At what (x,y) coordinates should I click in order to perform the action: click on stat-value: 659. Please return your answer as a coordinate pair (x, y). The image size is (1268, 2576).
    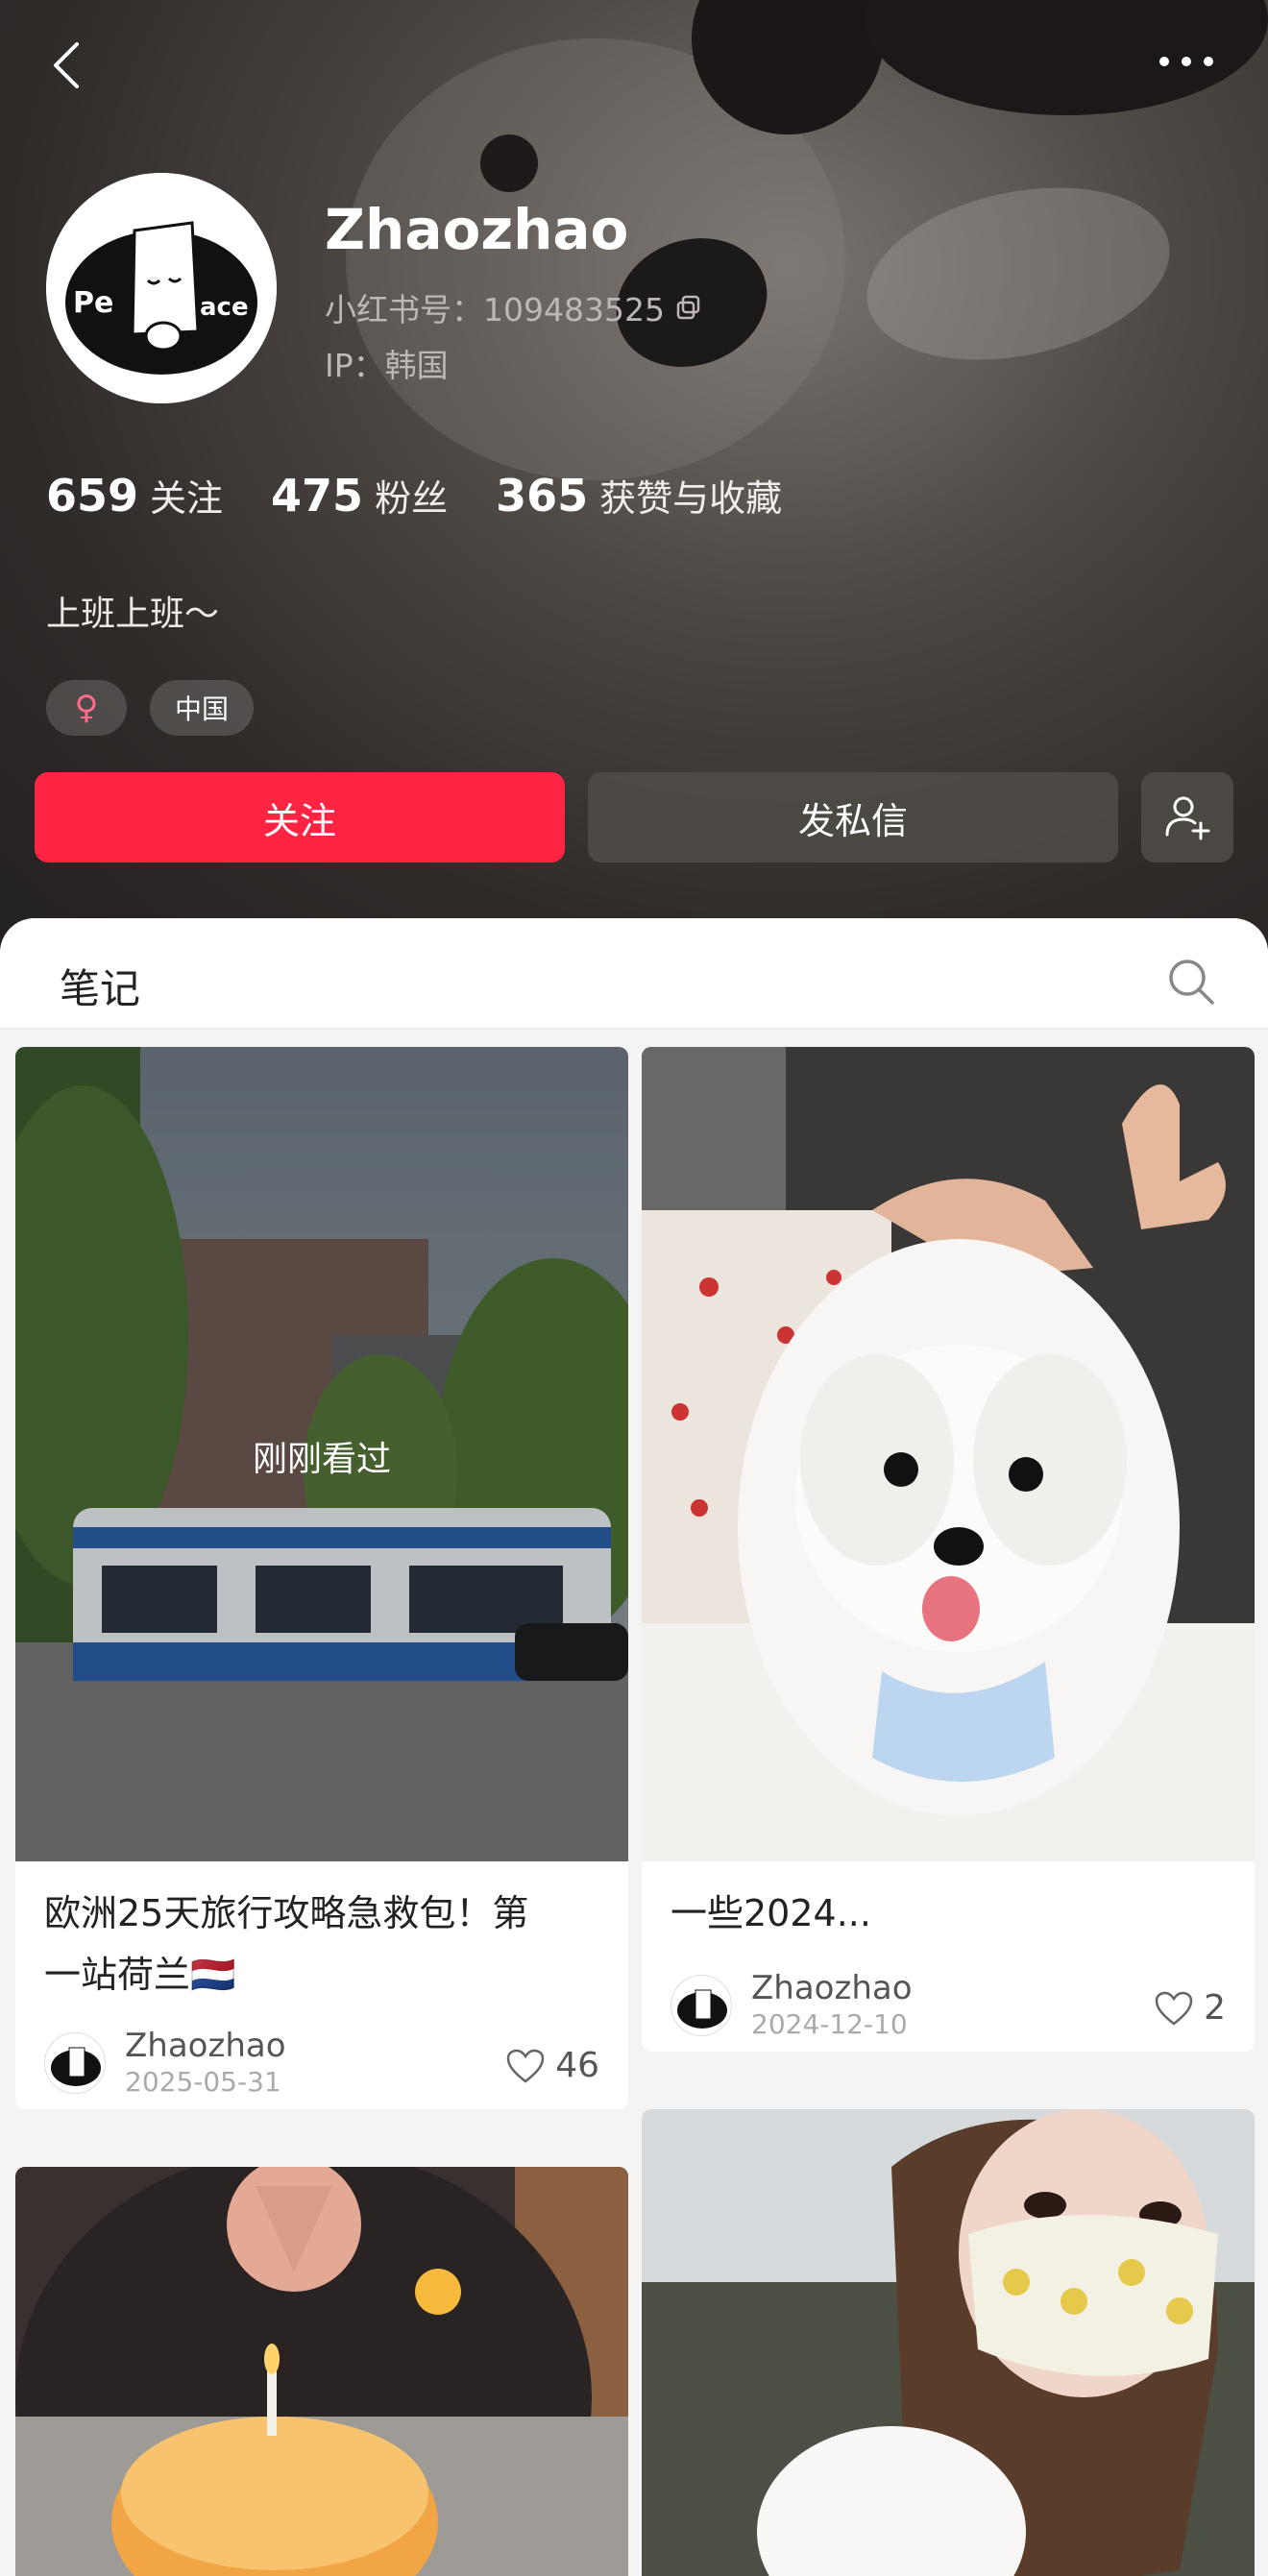
    Looking at the image, I should click on (92, 496).